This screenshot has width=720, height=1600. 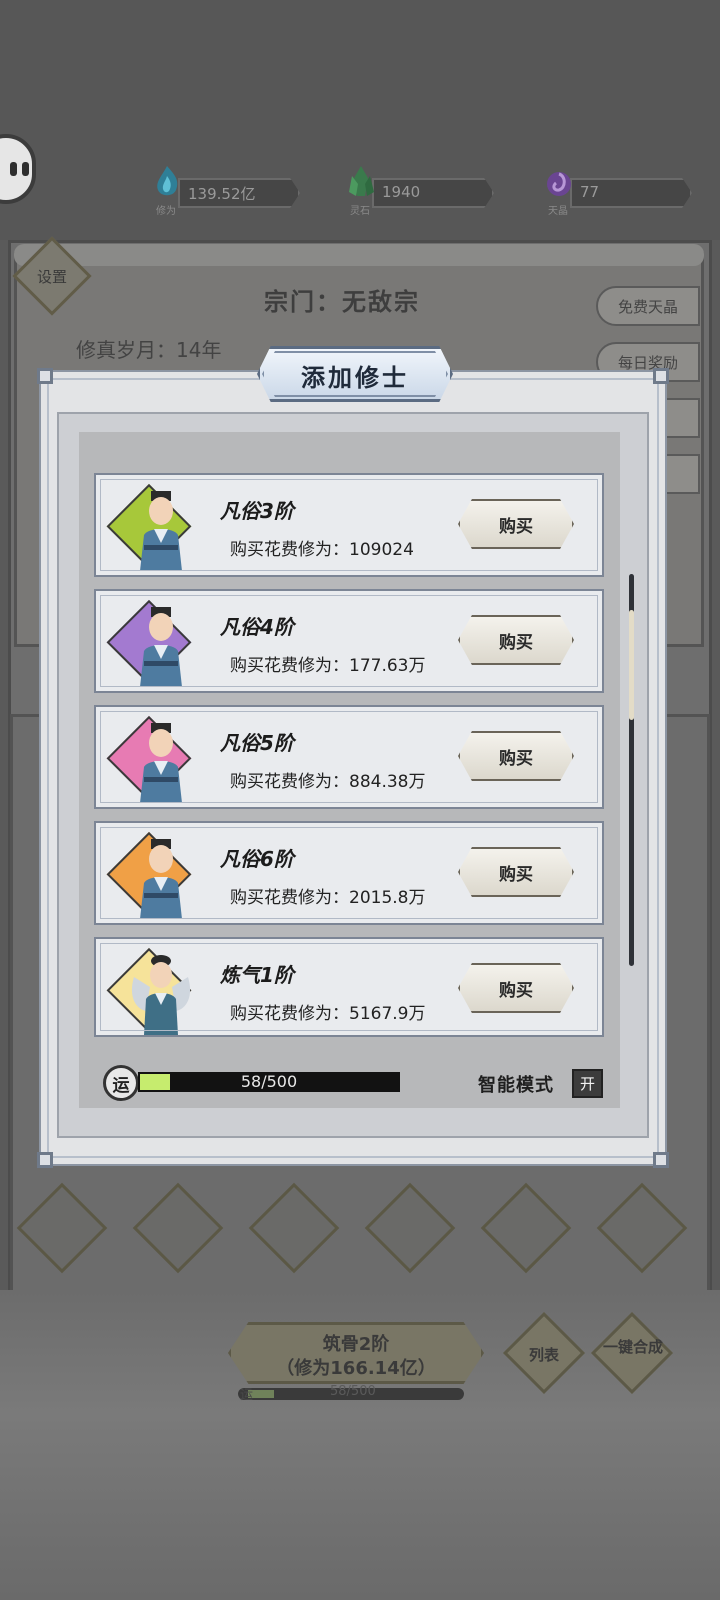 I want to click on list-scrollbar-thumb, so click(x=631, y=665).